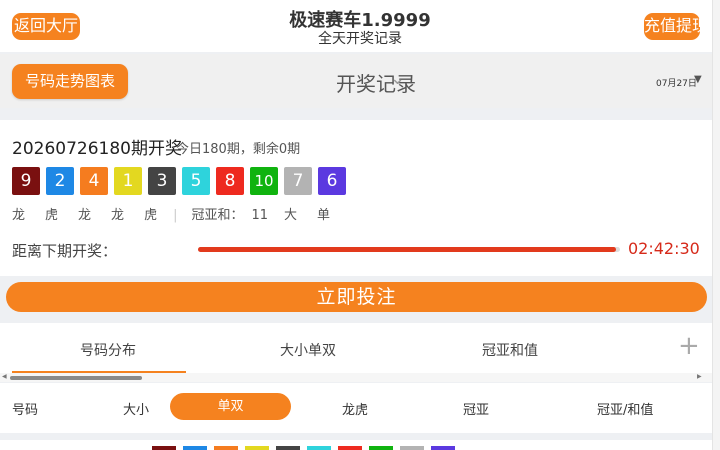  What do you see at coordinates (230, 406) in the screenshot?
I see `filter-parity-active: 单双` at bounding box center [230, 406].